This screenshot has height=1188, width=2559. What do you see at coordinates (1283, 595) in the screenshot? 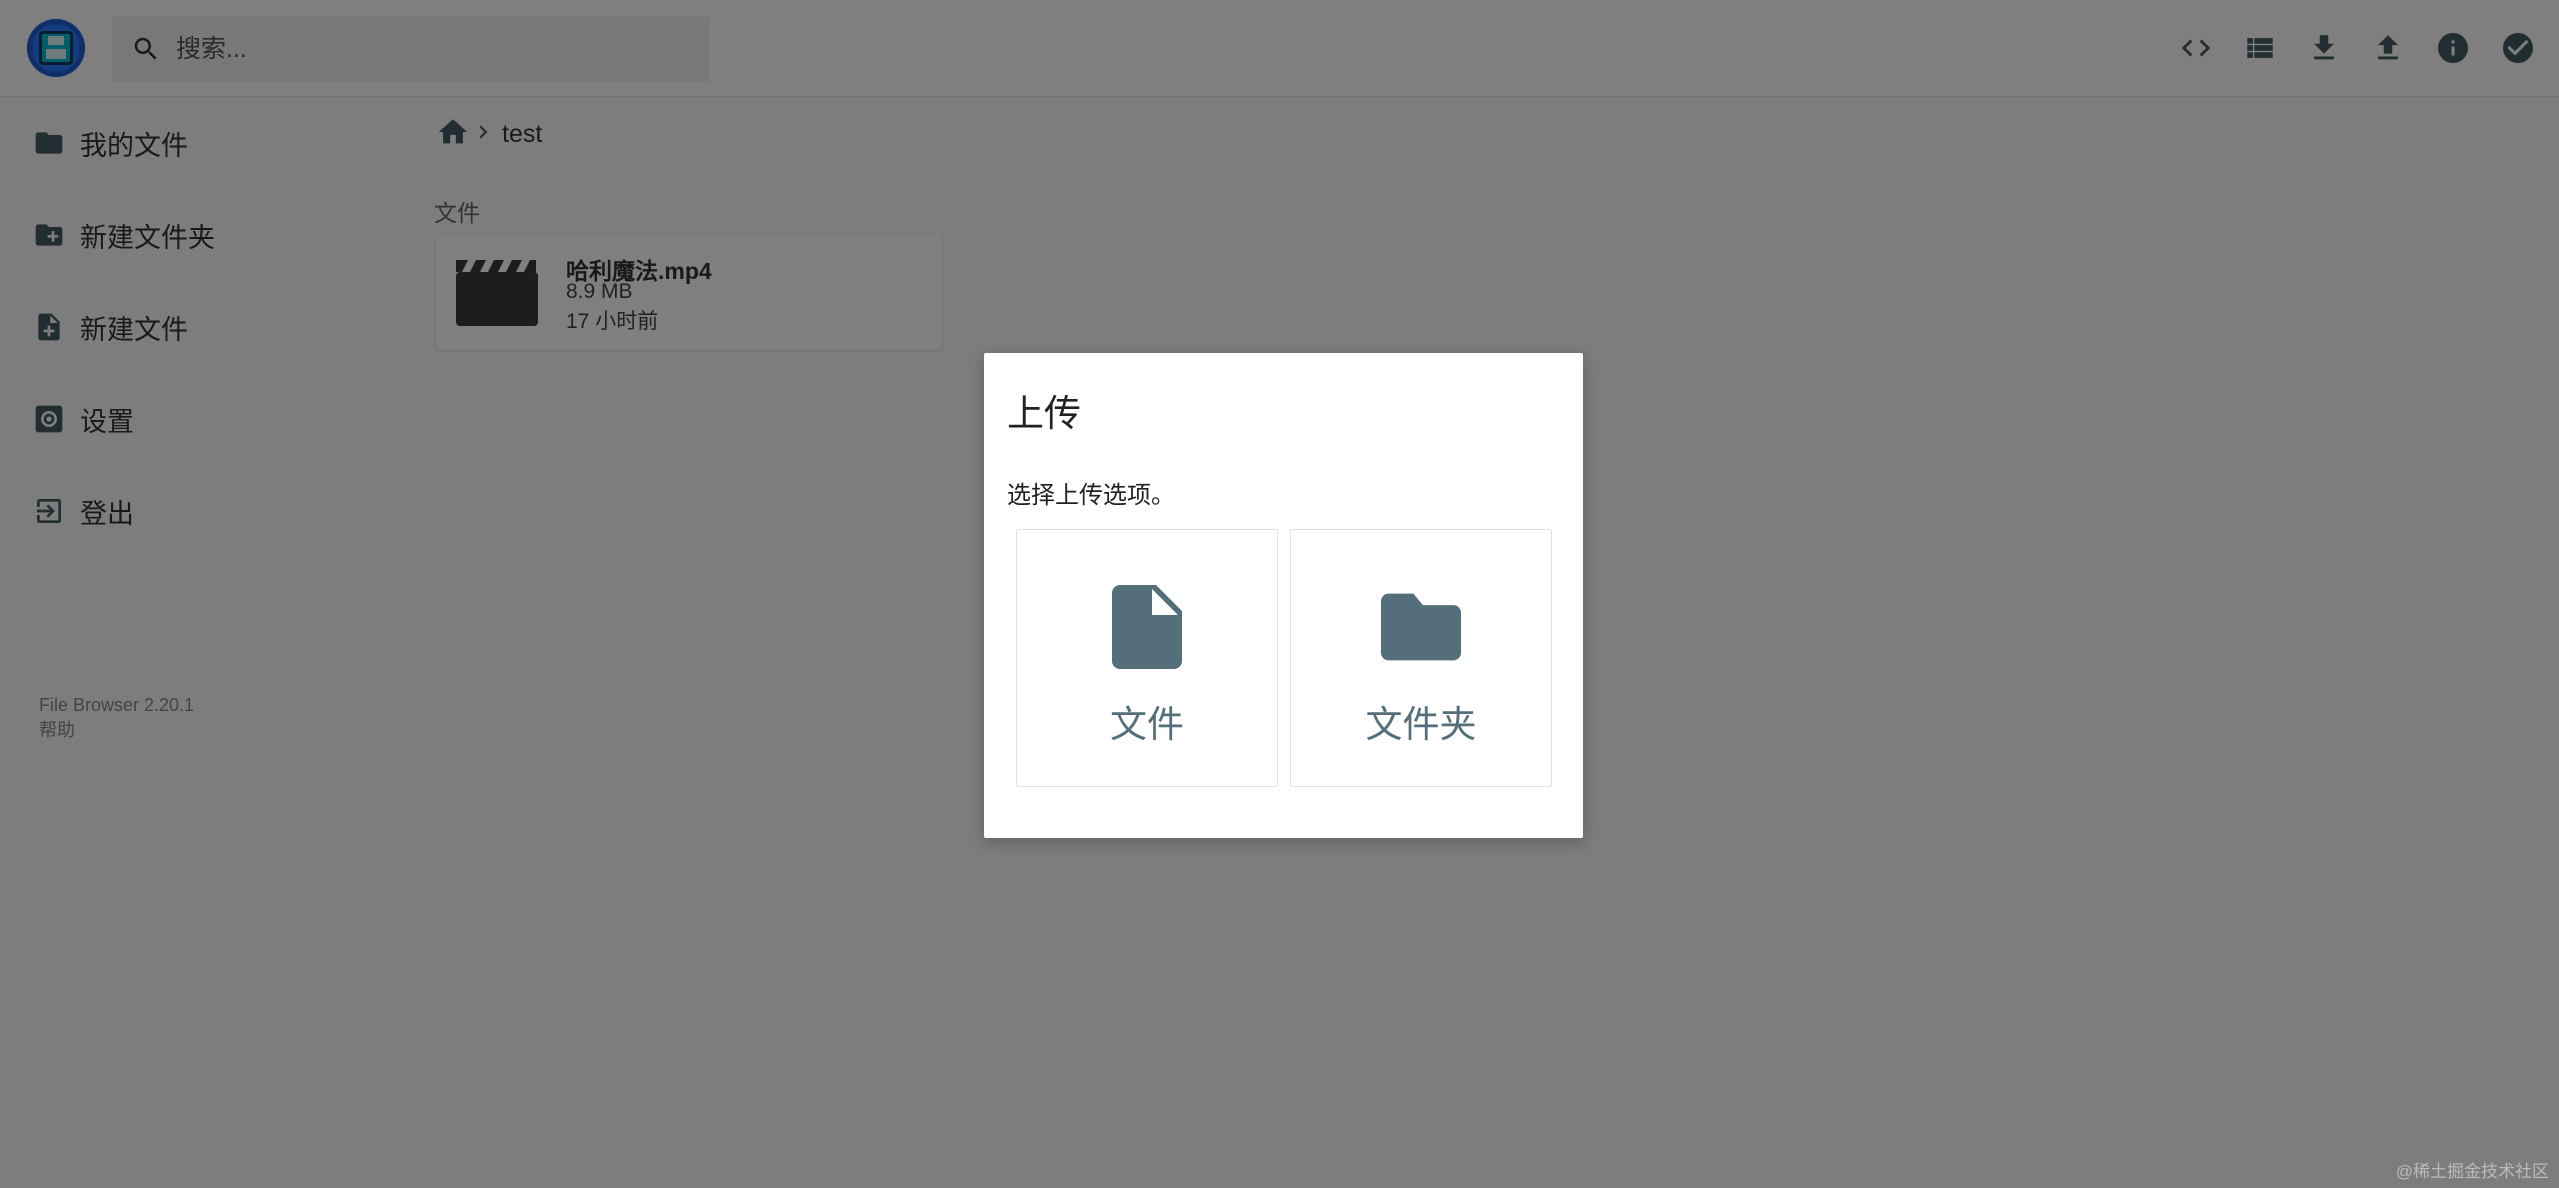
I see `upload-dialog: 上传 选择上传选项。 文件 文件夹` at bounding box center [1283, 595].